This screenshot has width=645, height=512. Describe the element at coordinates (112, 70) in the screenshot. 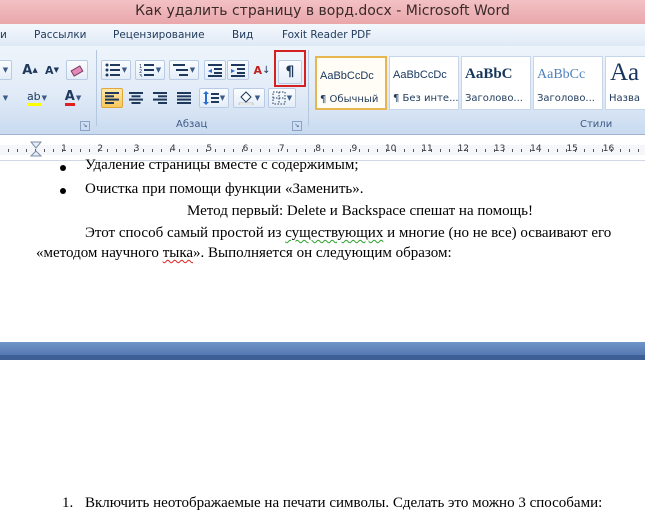

I see `bullet-list-icon` at that location.